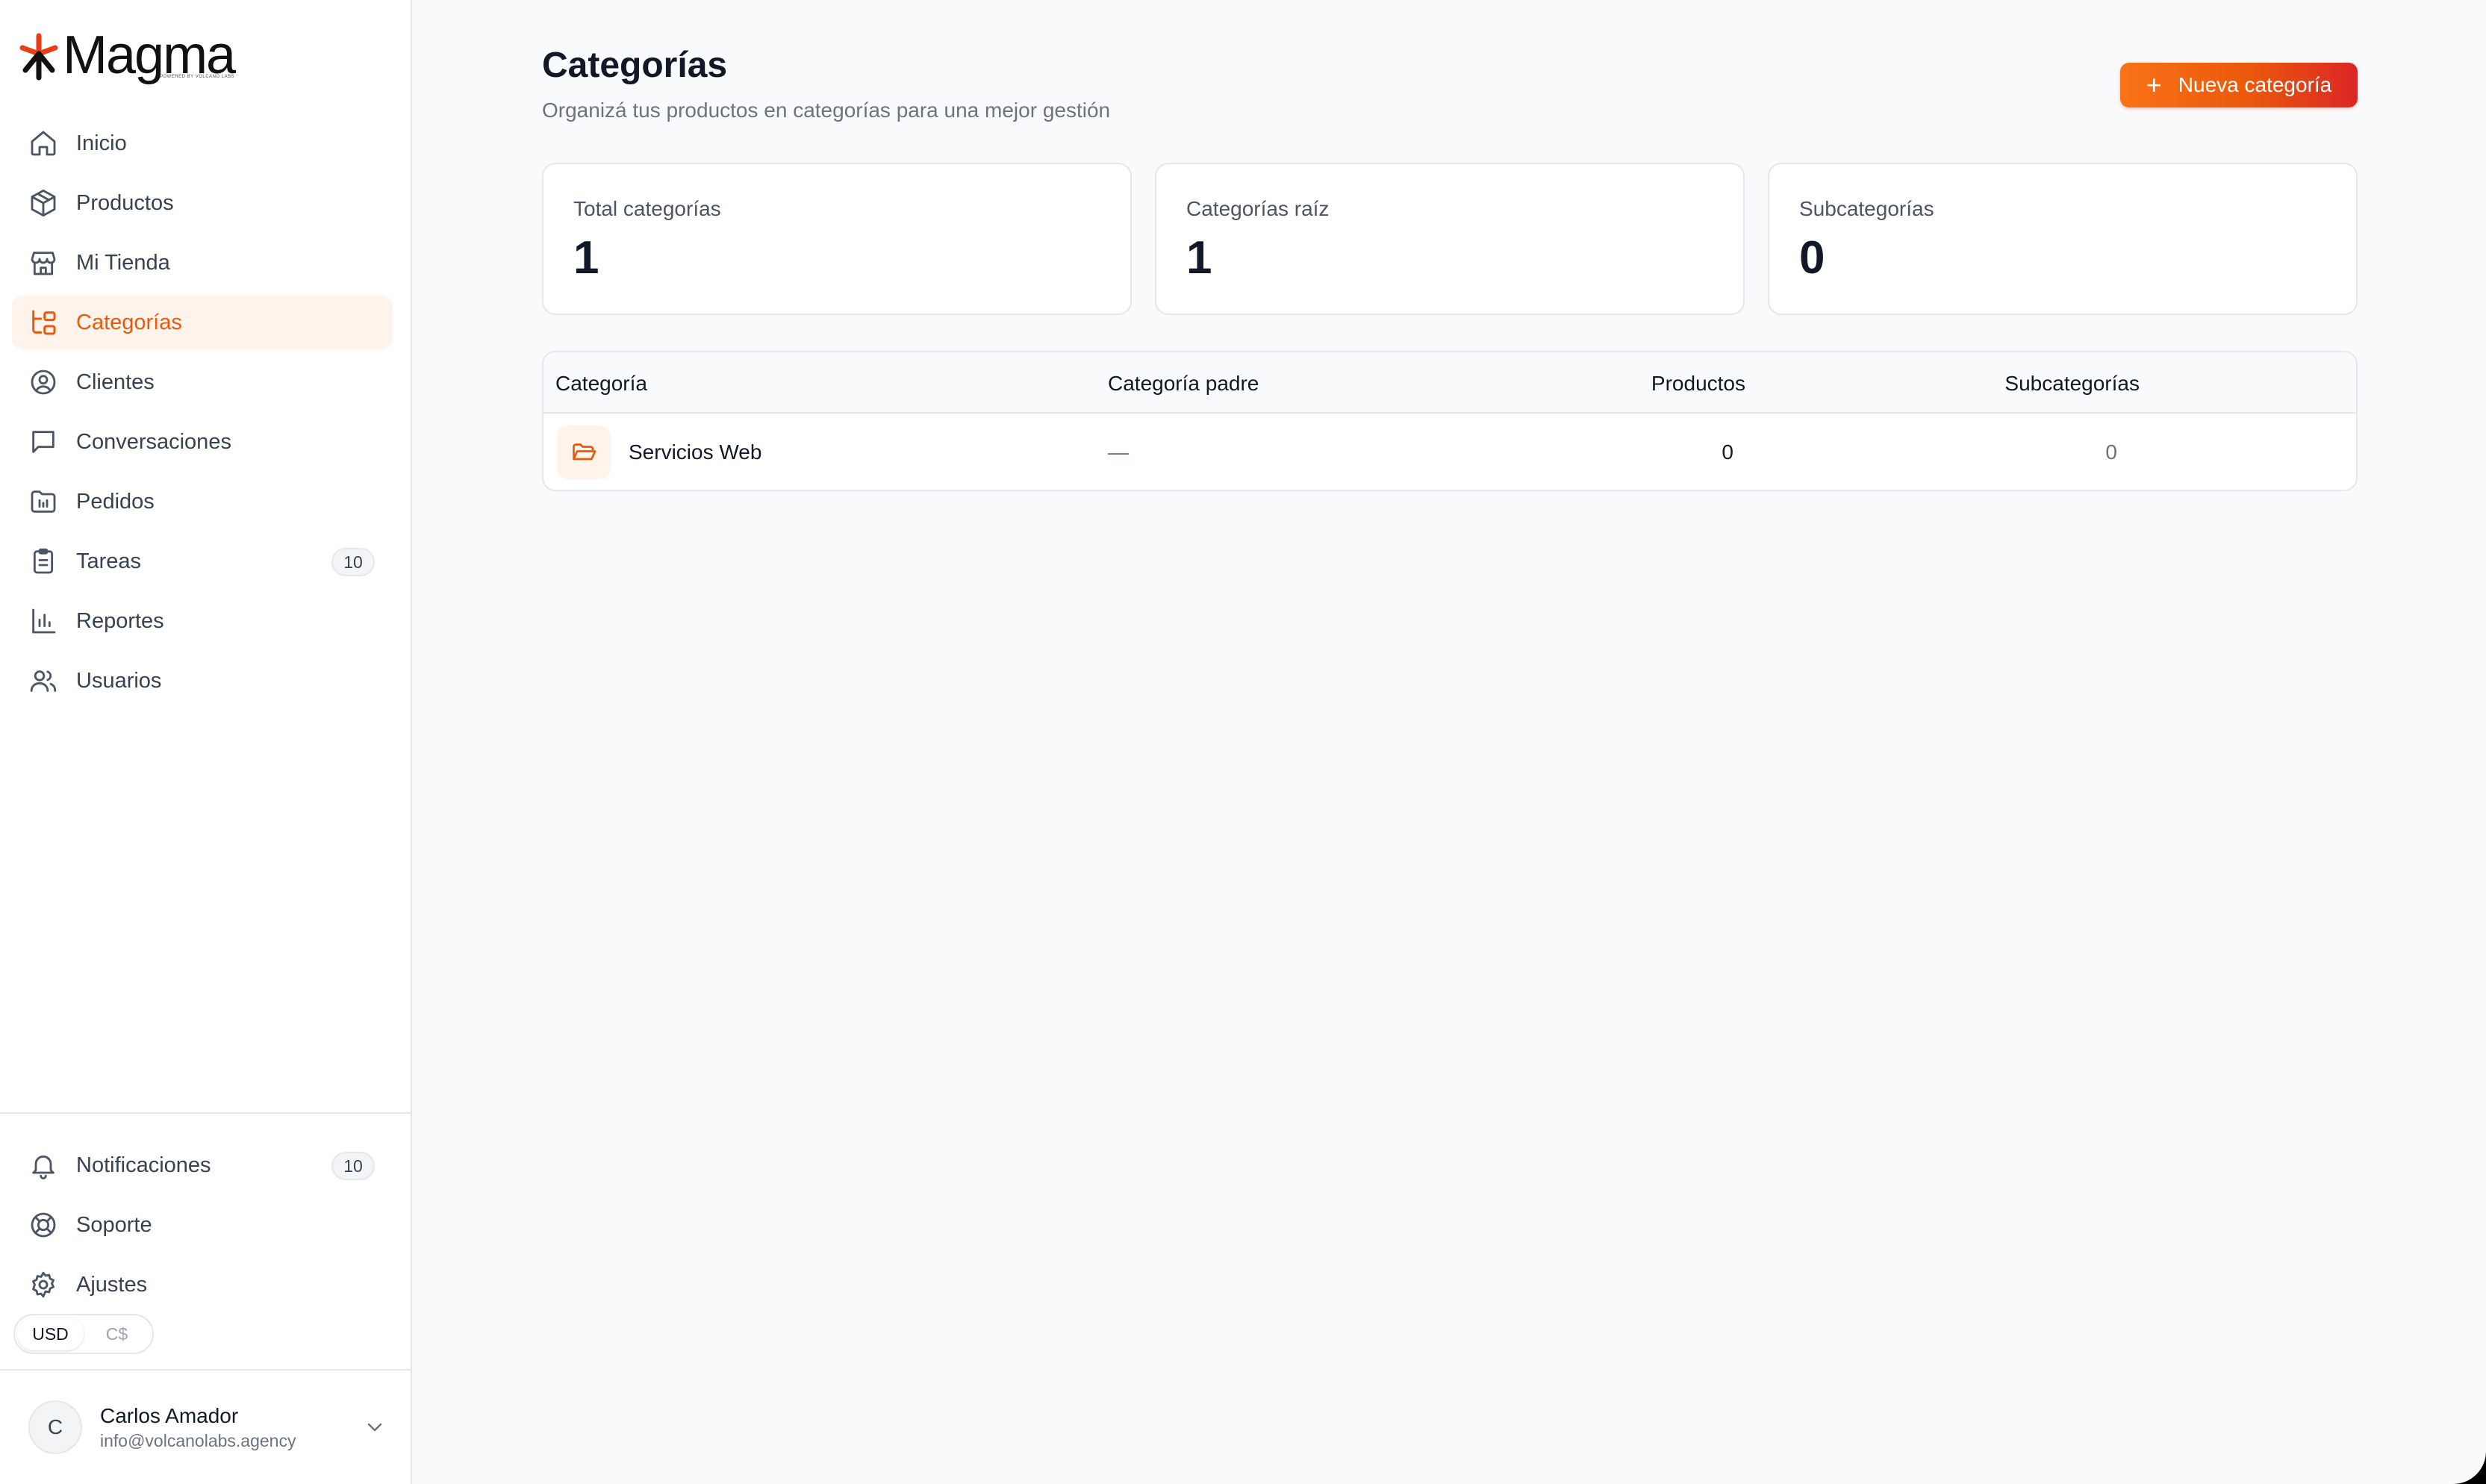 This screenshot has width=2486, height=1484. I want to click on stat-label: Subcategorías, so click(1866, 208).